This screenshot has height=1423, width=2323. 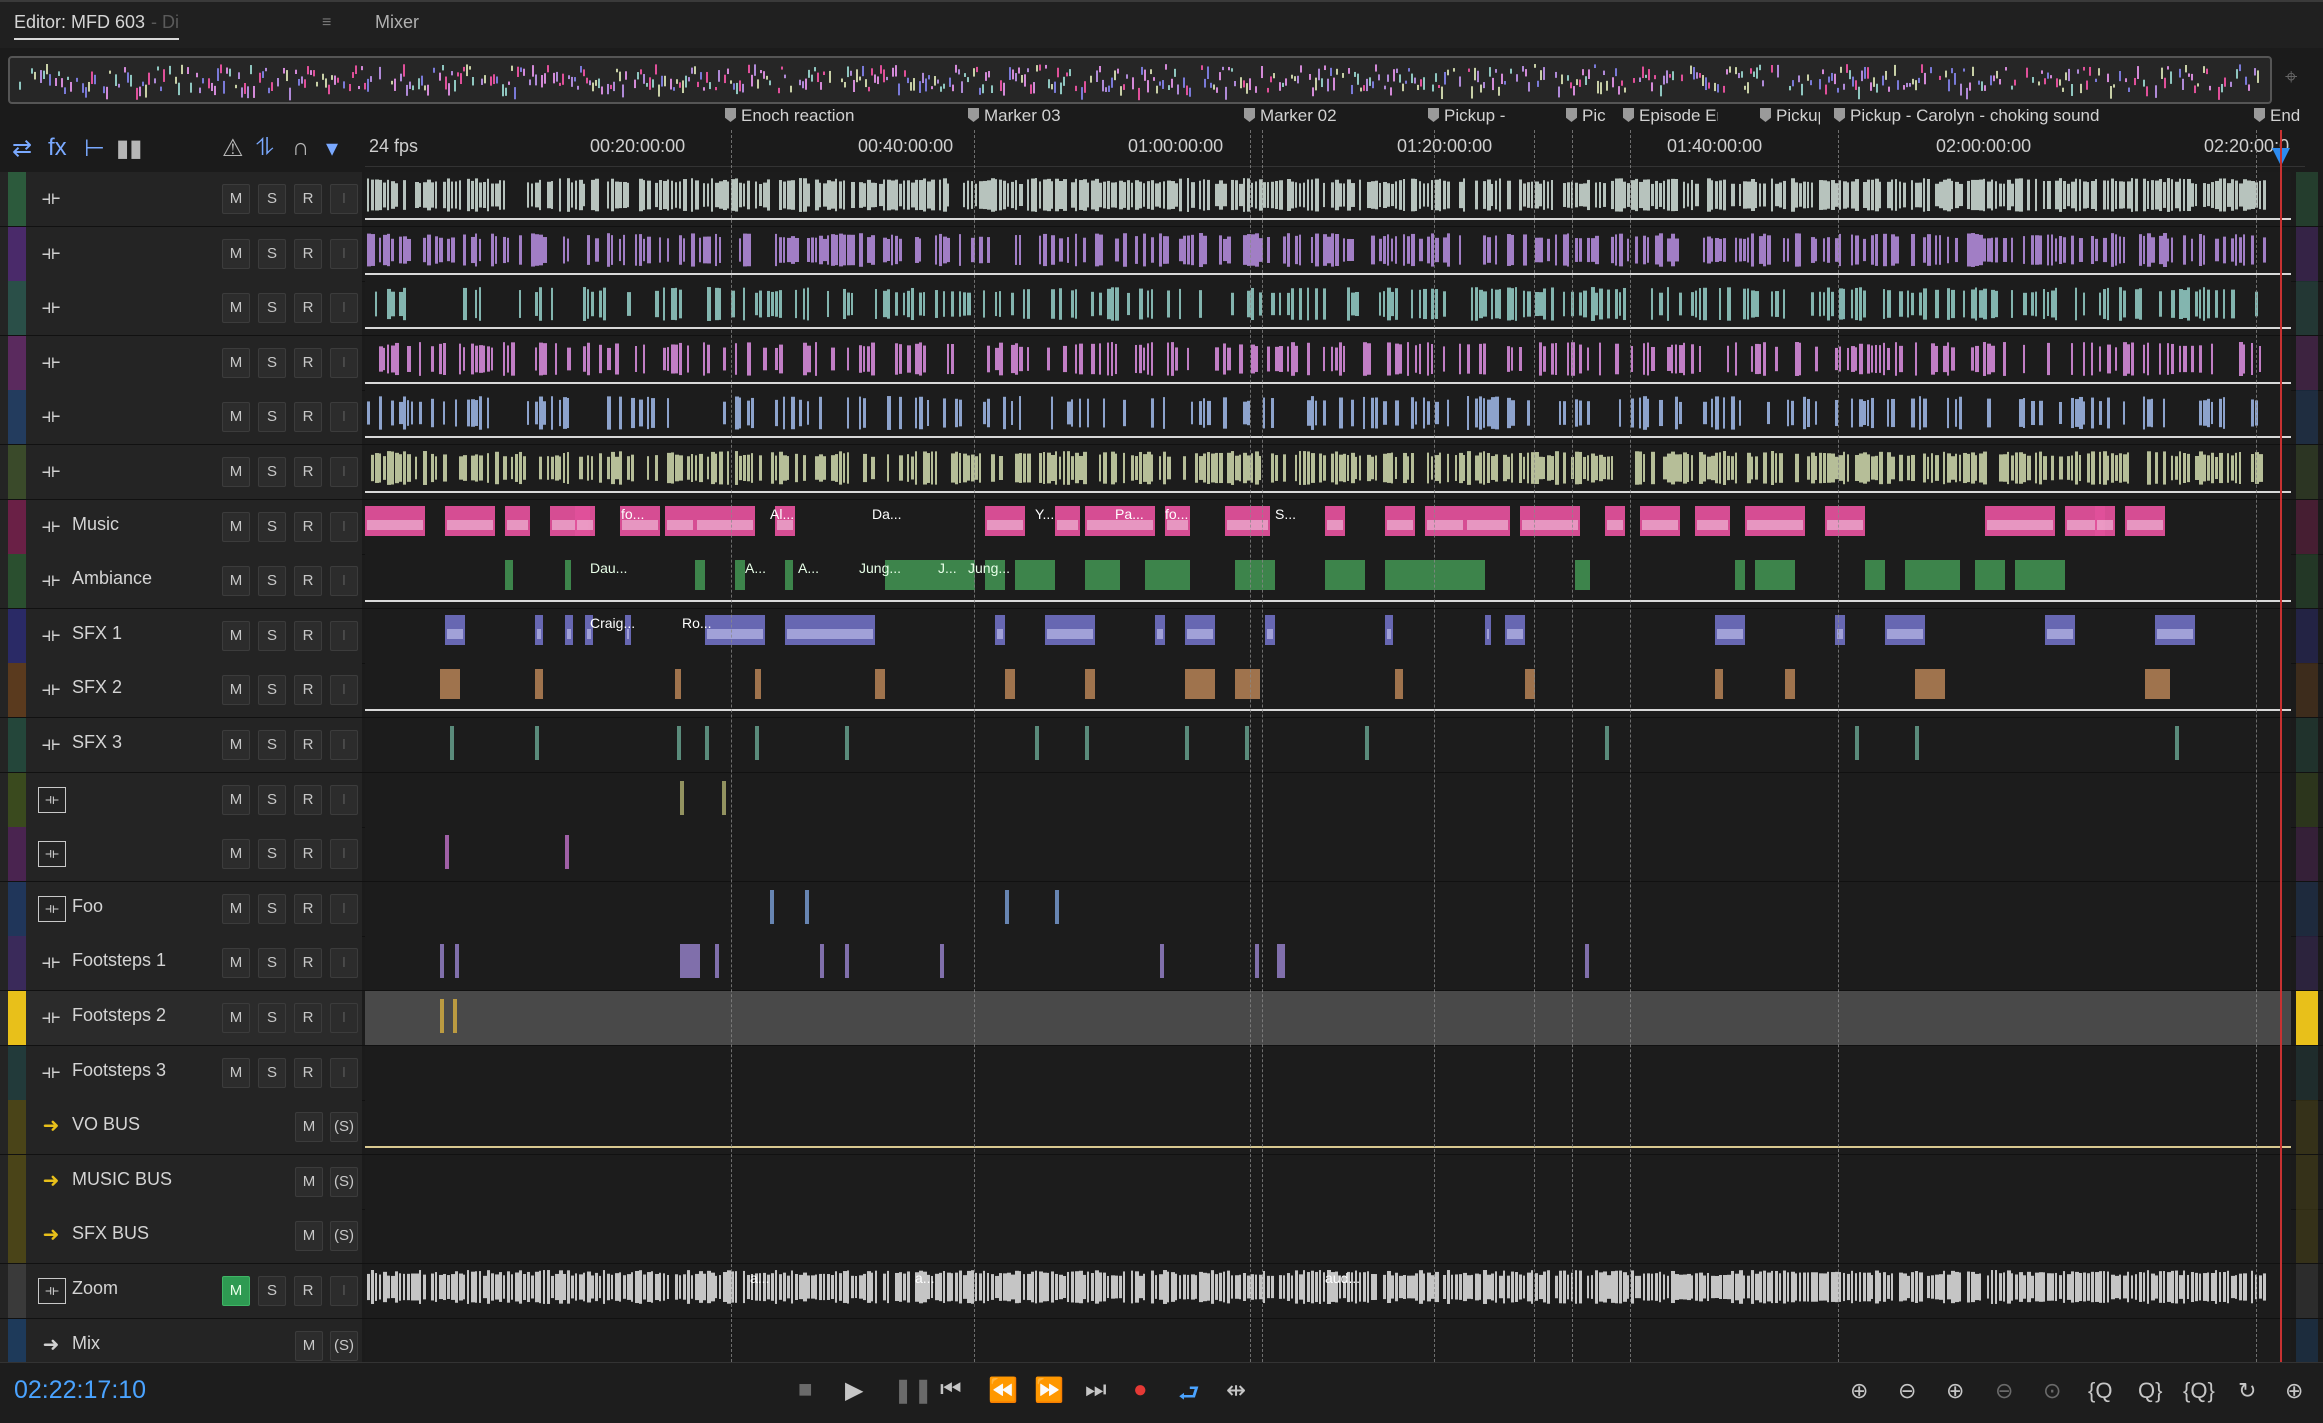 I want to click on track-row: ⟛ Footsteps 2 MSRI, so click(x=1161, y=1018).